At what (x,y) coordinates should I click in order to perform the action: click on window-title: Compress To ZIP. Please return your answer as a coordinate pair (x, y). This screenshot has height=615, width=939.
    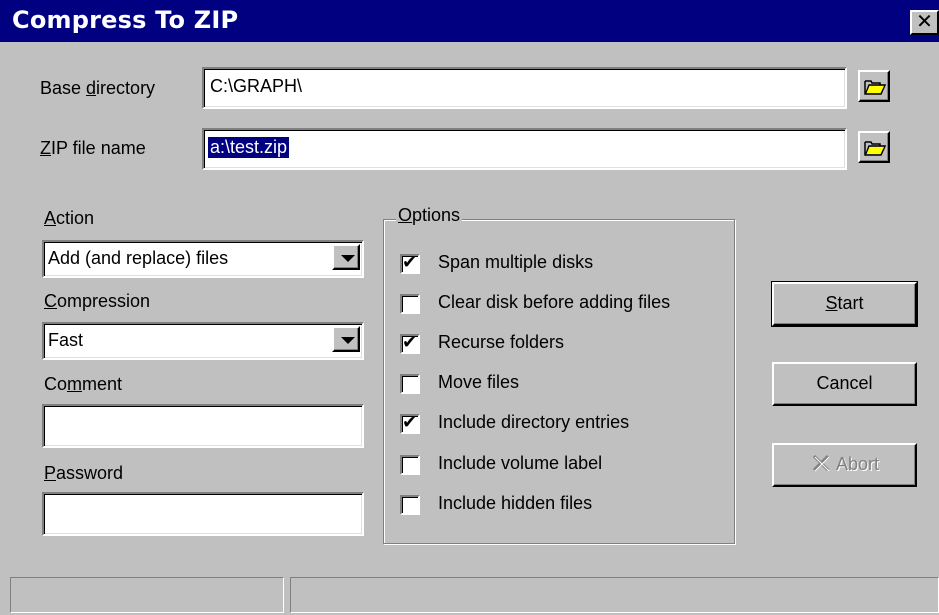
    Looking at the image, I should click on (125, 20).